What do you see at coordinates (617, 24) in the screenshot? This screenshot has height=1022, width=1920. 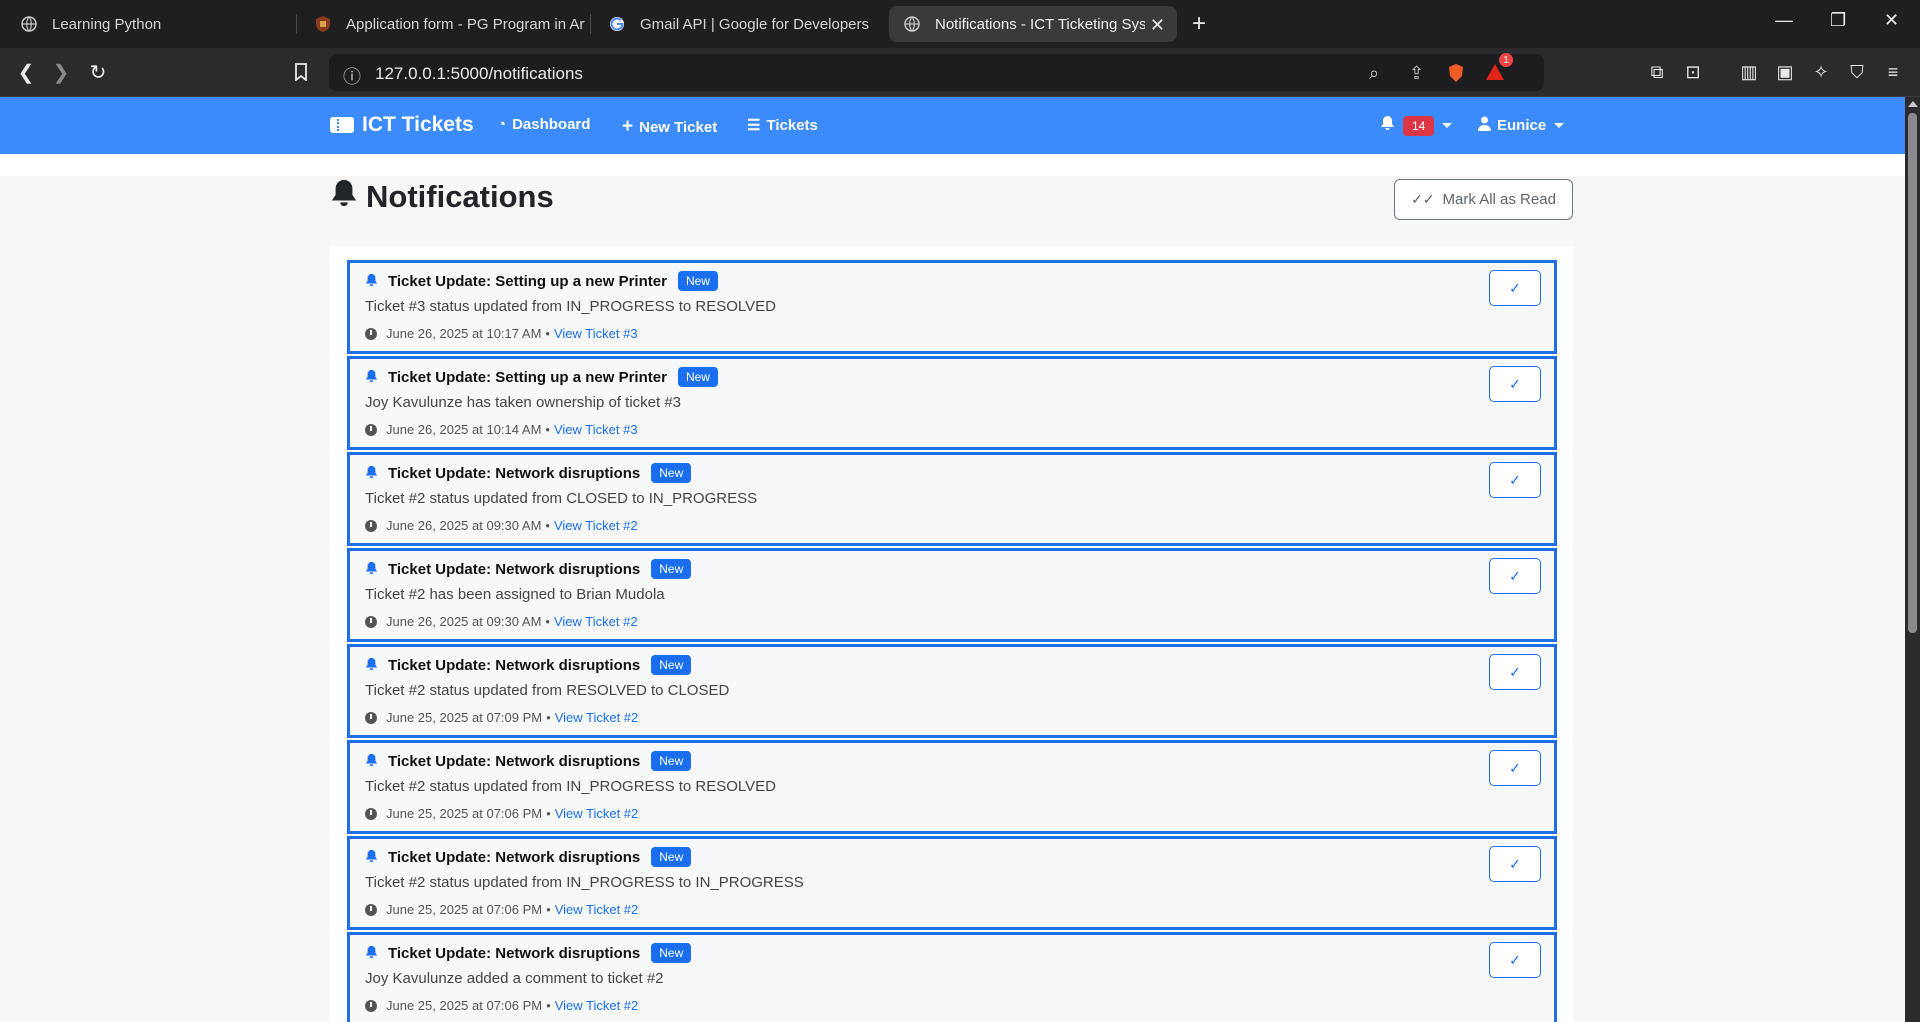 I see `google-icon` at bounding box center [617, 24].